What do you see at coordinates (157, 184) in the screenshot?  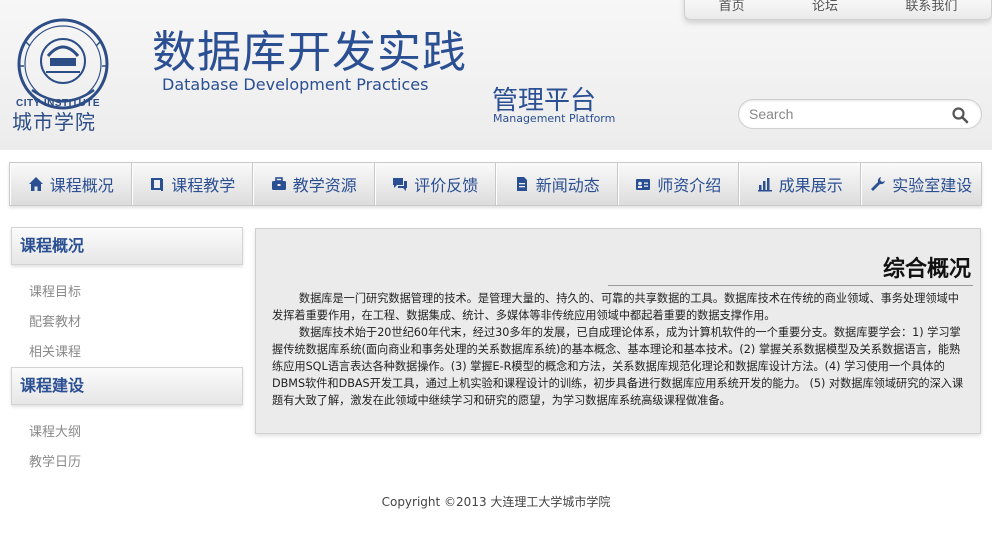 I see `book-icon` at bounding box center [157, 184].